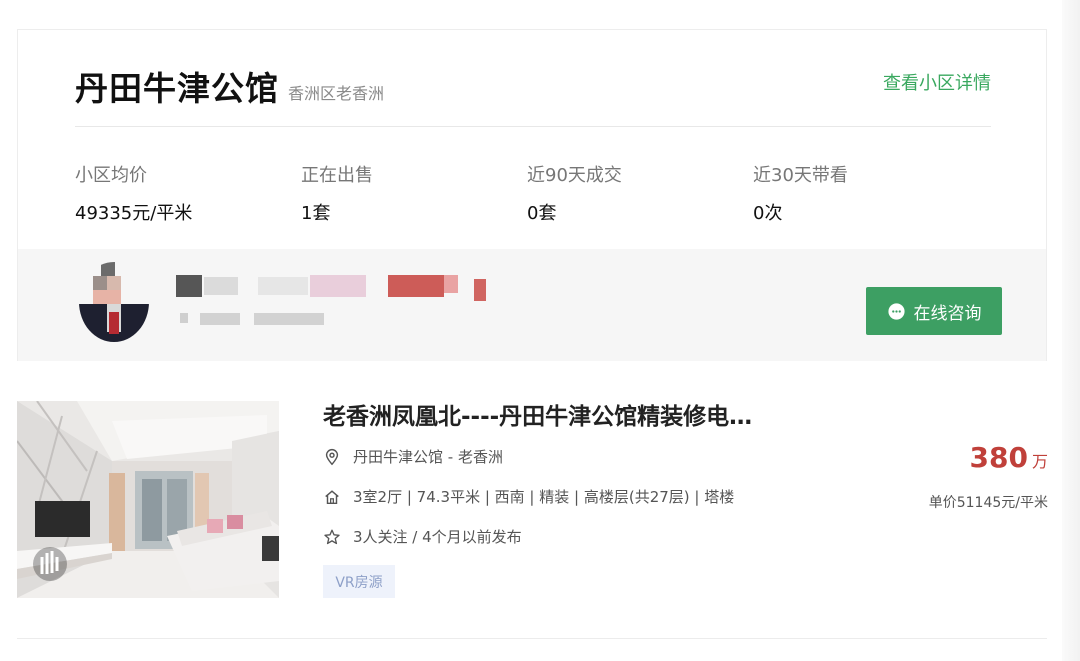 Image resolution: width=1080 pixels, height=661 pixels. Describe the element at coordinates (414, 193) in the screenshot. I see `stat-on-sale: 正在出售 1套` at that location.